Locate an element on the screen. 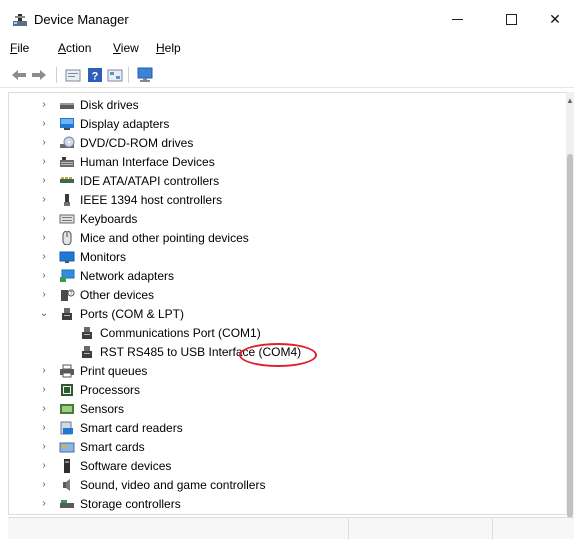 The image size is (574, 539). maximize-button is located at coordinates (511, 19).